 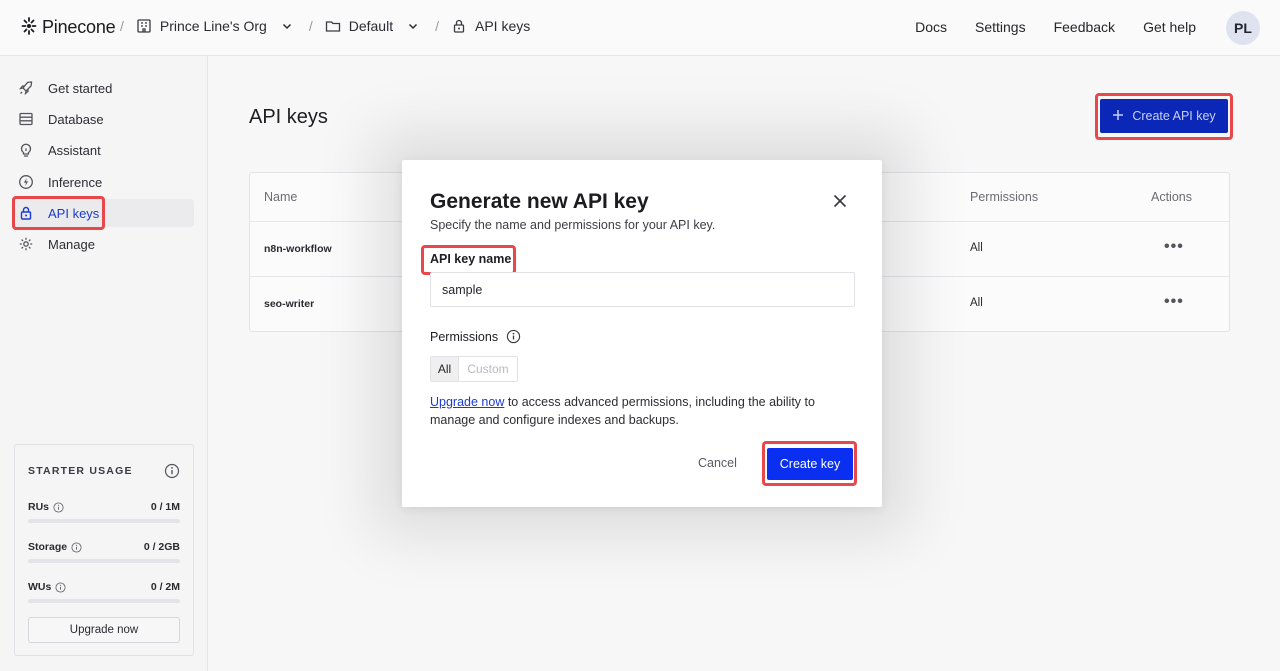 I want to click on api-key-name-label: API key name, so click(x=471, y=259).